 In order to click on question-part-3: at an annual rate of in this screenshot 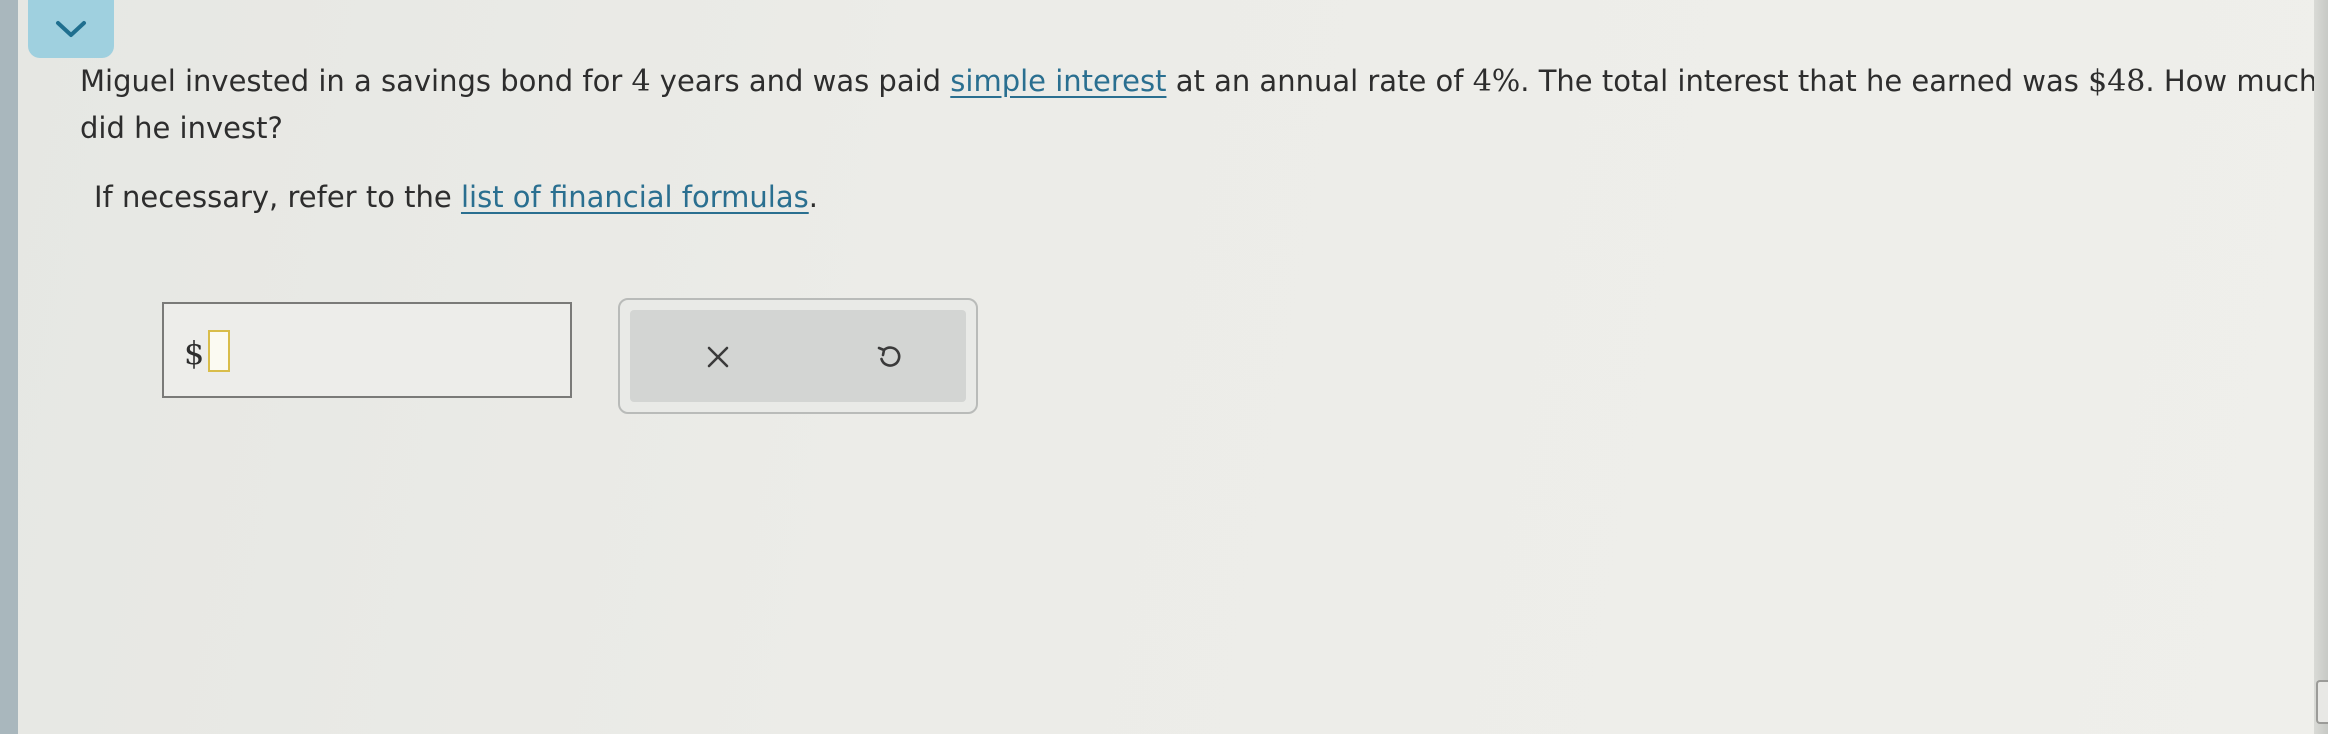, I will do `click(1319, 81)`.